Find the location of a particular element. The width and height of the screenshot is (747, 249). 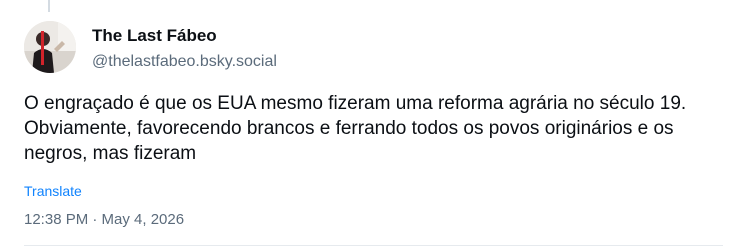

translate-link: Translate is located at coordinates (53, 191).